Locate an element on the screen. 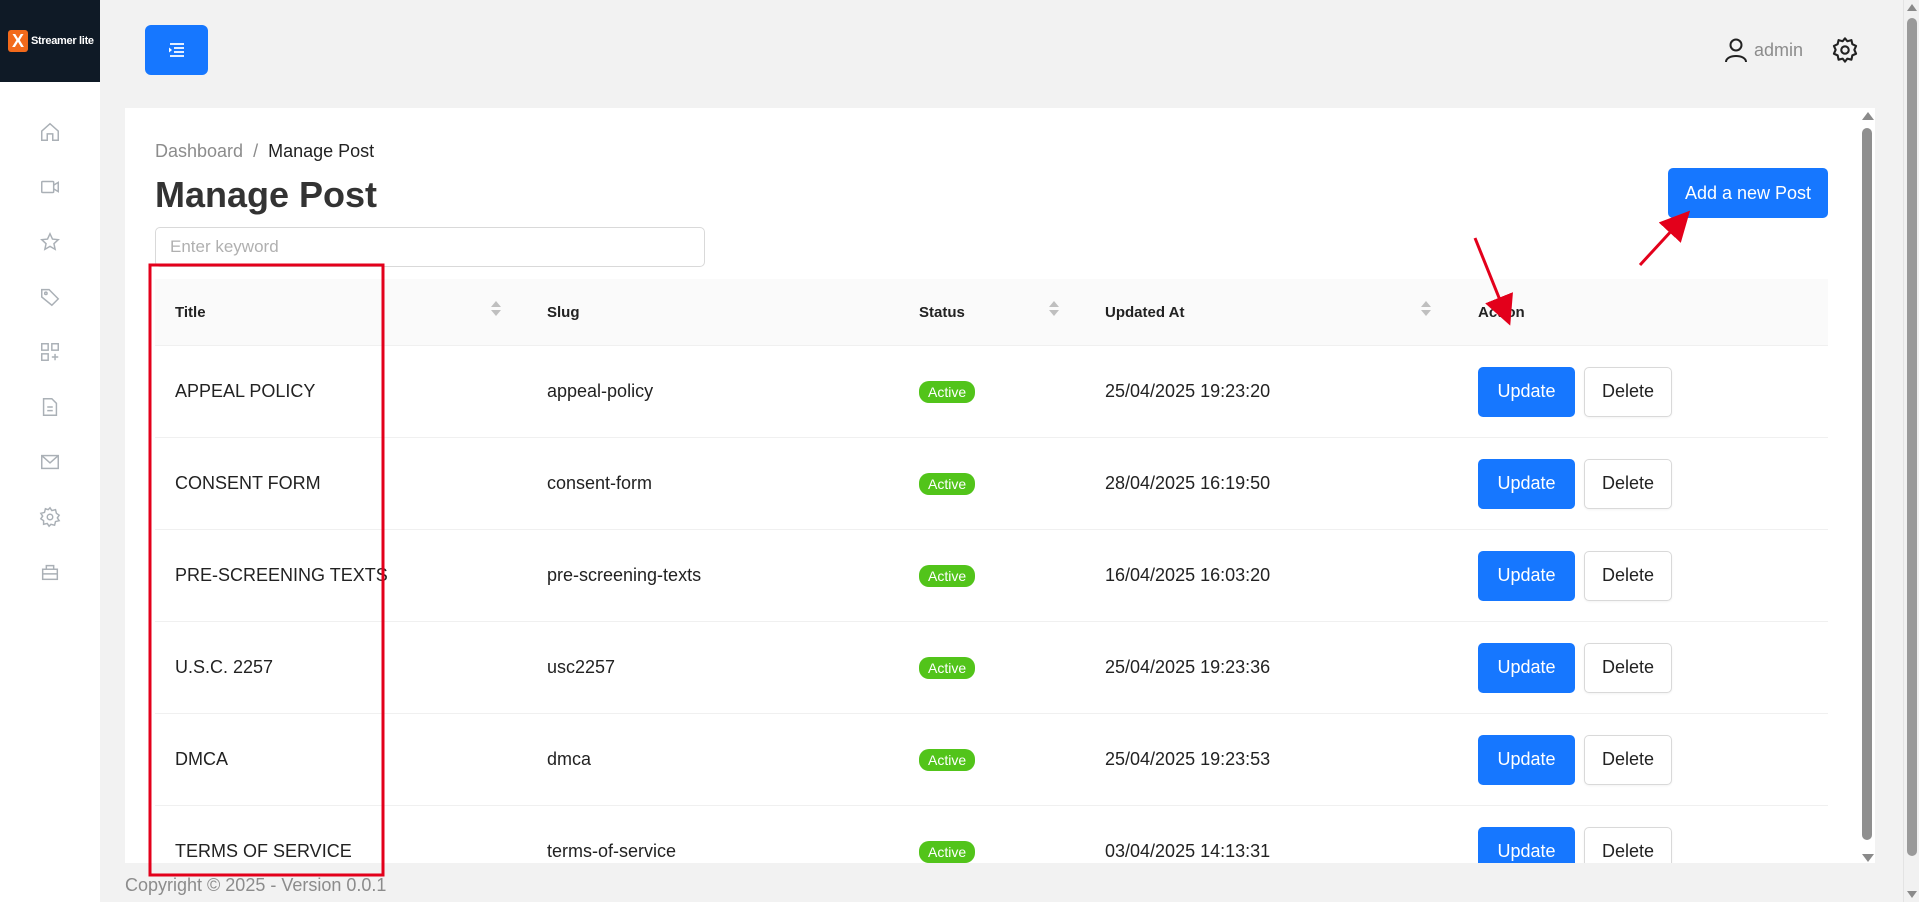 This screenshot has height=902, width=1919. content-scrollbar is located at coordinates (1867, 487).